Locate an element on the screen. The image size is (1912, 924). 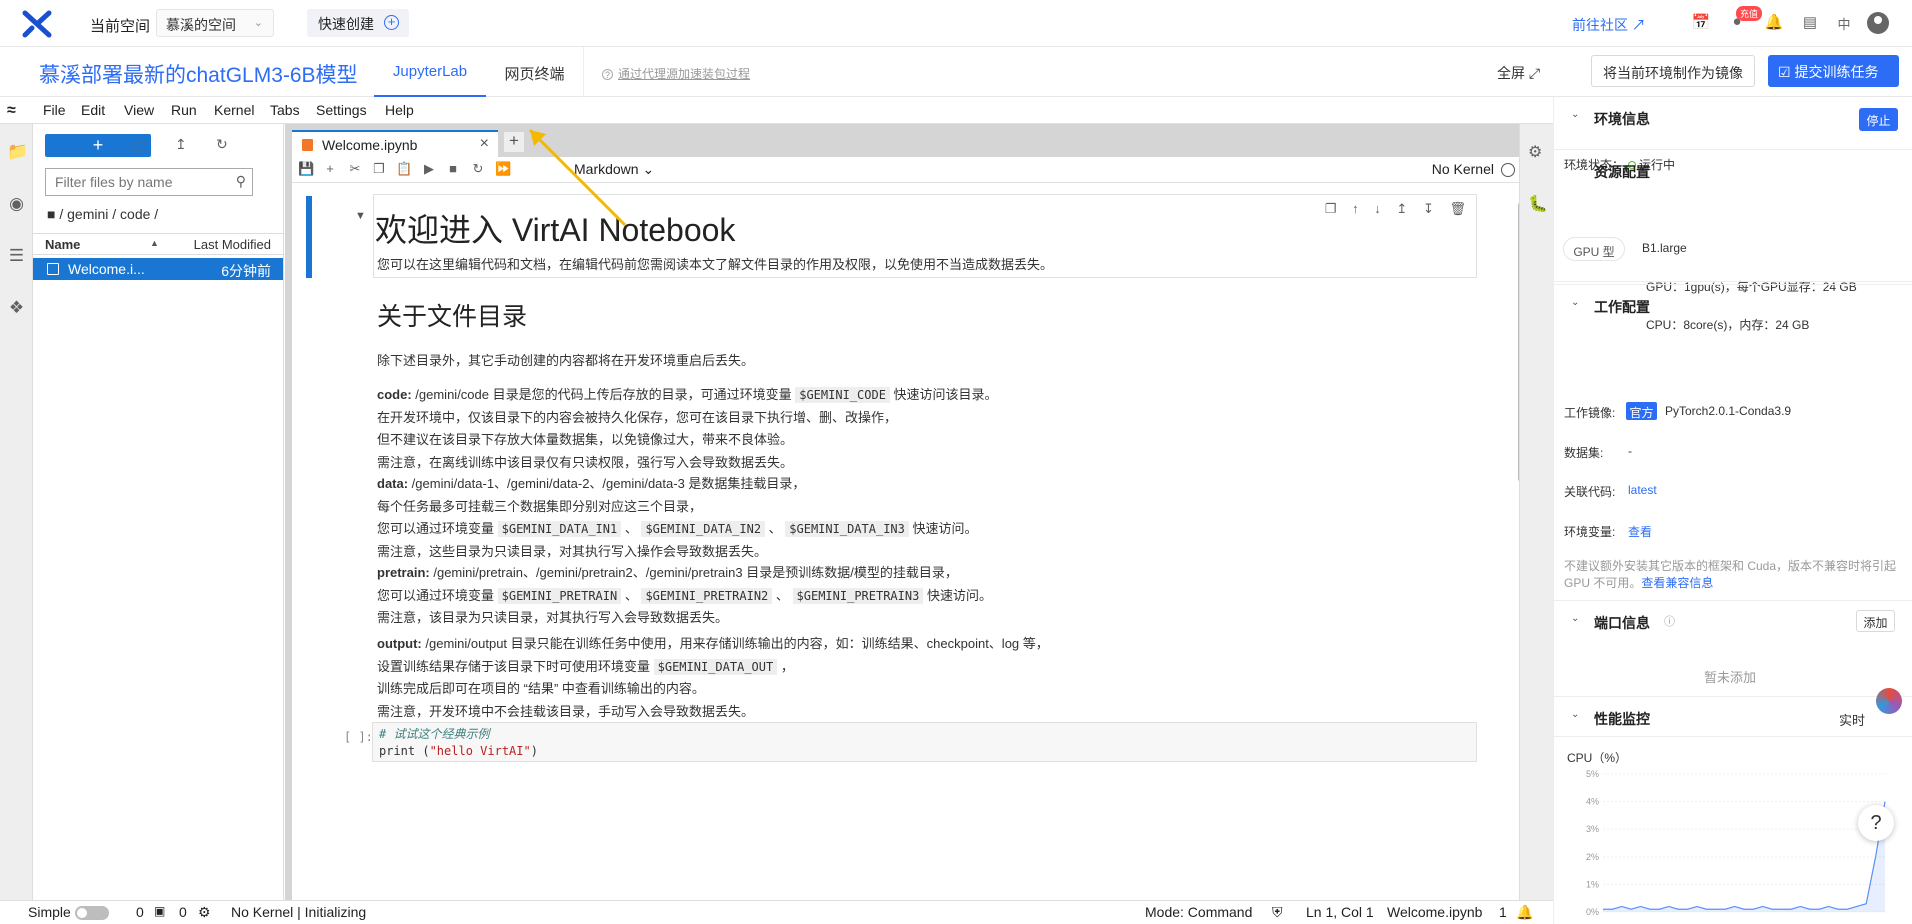
collapse-caret-icon: ▼ is located at coordinates (360, 216).